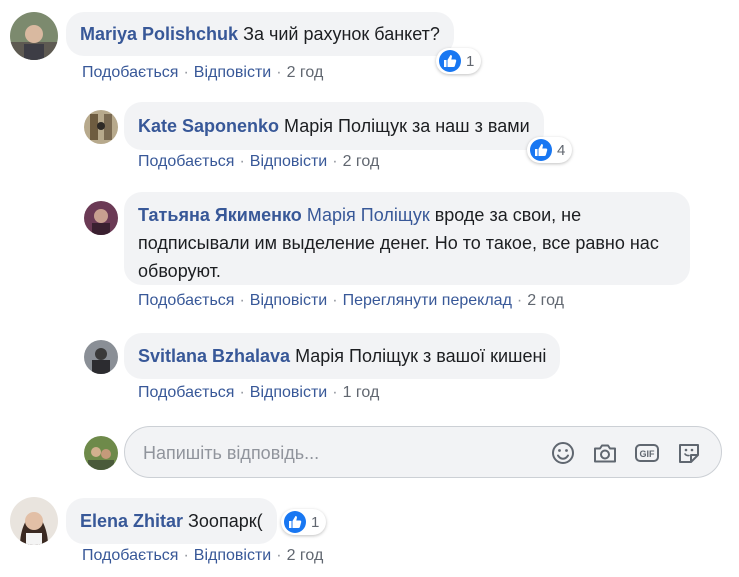 Image resolution: width=739 pixels, height=577 pixels. I want to click on reaction-count-value: 4, so click(561, 150).